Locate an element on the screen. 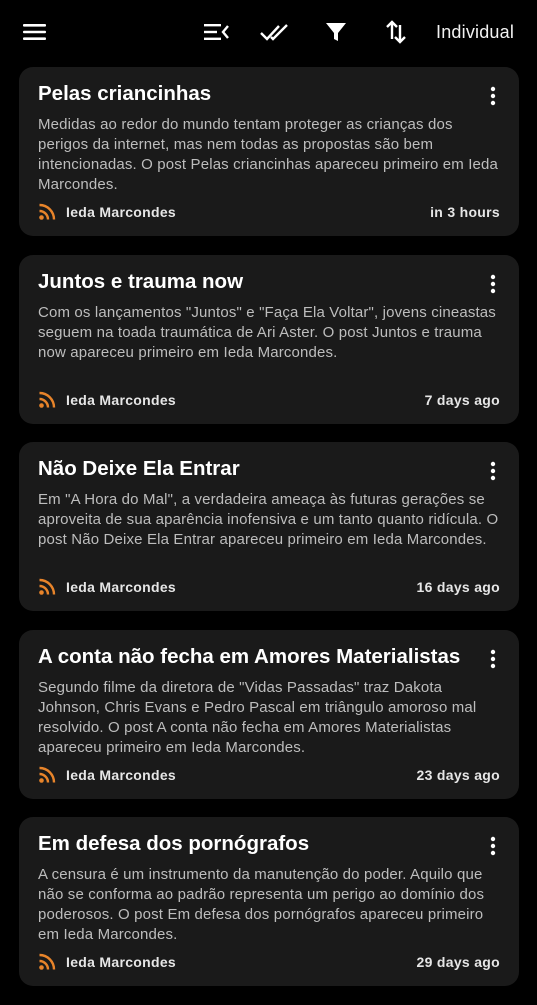 The width and height of the screenshot is (537, 1005). view-mode-label: Individual is located at coordinates (475, 32).